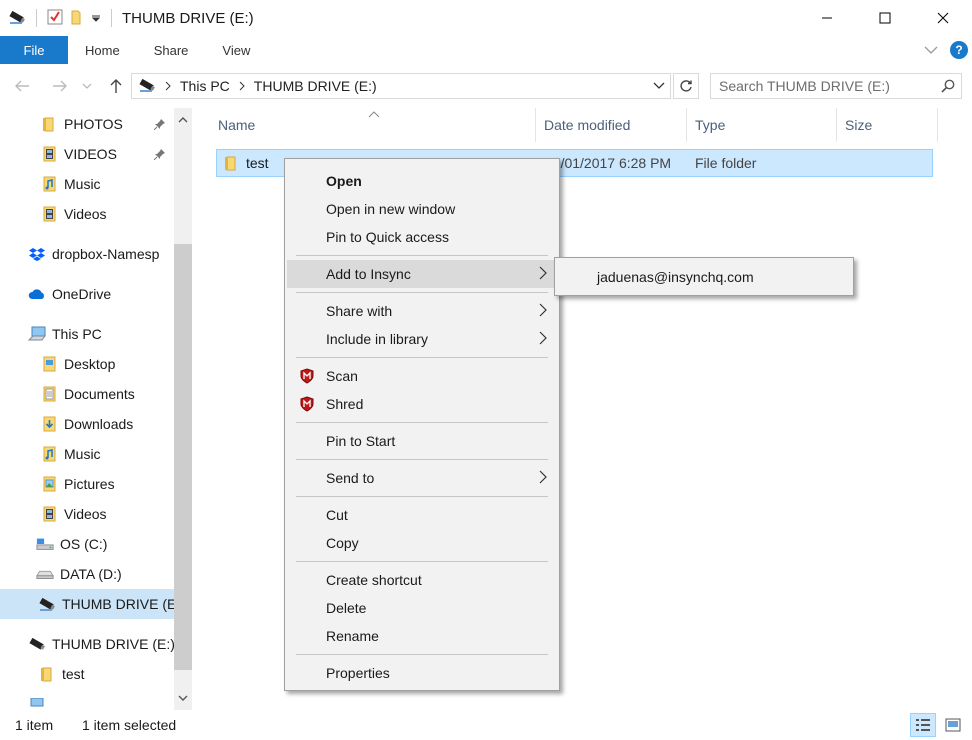  What do you see at coordinates (675, 277) in the screenshot?
I see `submenu-item-account: jaduenas@insynchq.com` at bounding box center [675, 277].